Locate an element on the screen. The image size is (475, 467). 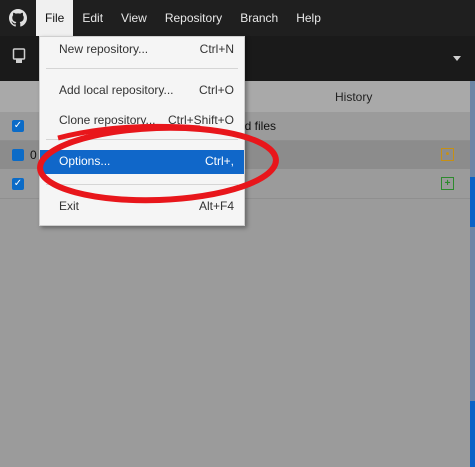
menu-item-shortcut: Ctrl+O is located at coordinates (216, 90).